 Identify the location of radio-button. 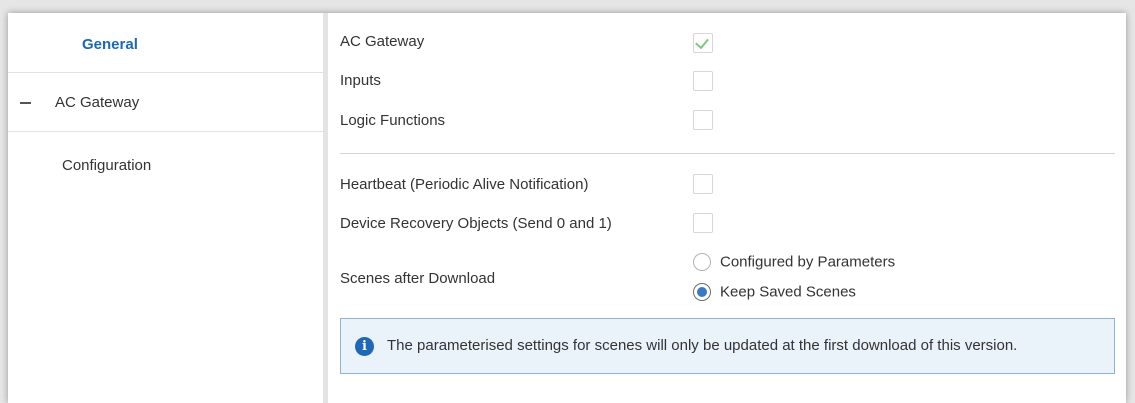
(702, 262).